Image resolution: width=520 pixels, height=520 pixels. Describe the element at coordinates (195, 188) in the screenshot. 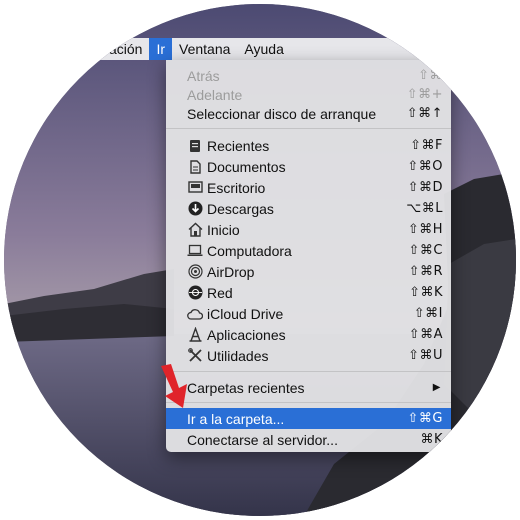

I see `desktop-icon` at that location.